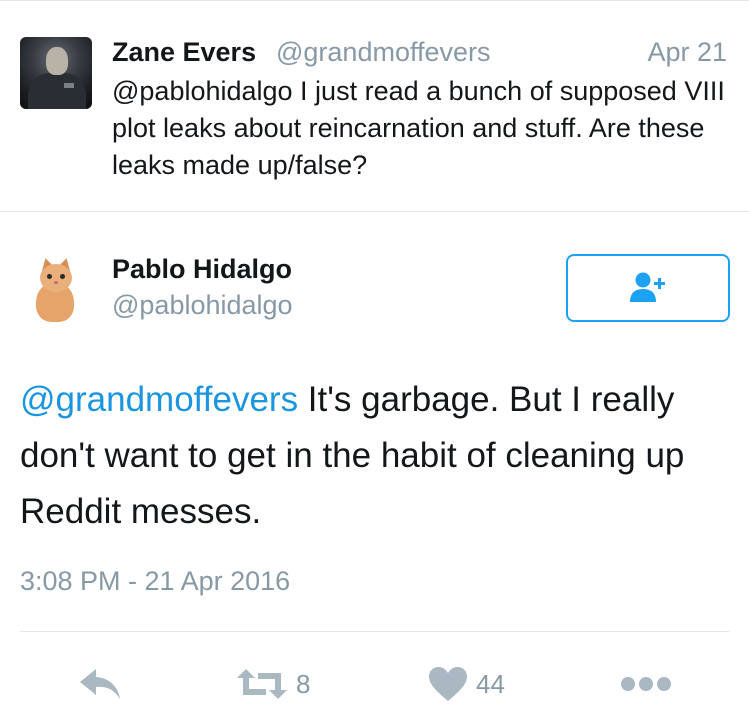 This screenshot has height=724, width=749. What do you see at coordinates (62, 276) in the screenshot?
I see `cat-eye-right` at bounding box center [62, 276].